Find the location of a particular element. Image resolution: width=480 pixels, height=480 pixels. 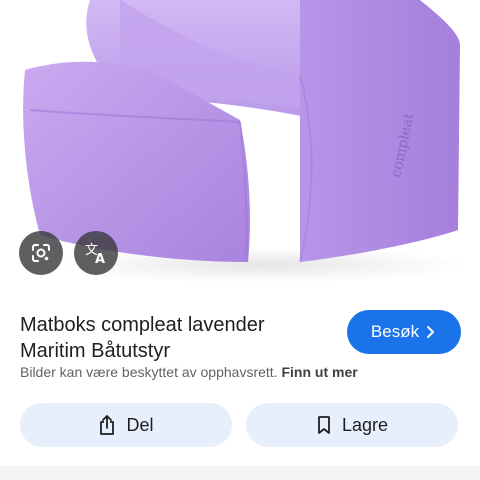

svg-text: A is located at coordinates (100, 259).